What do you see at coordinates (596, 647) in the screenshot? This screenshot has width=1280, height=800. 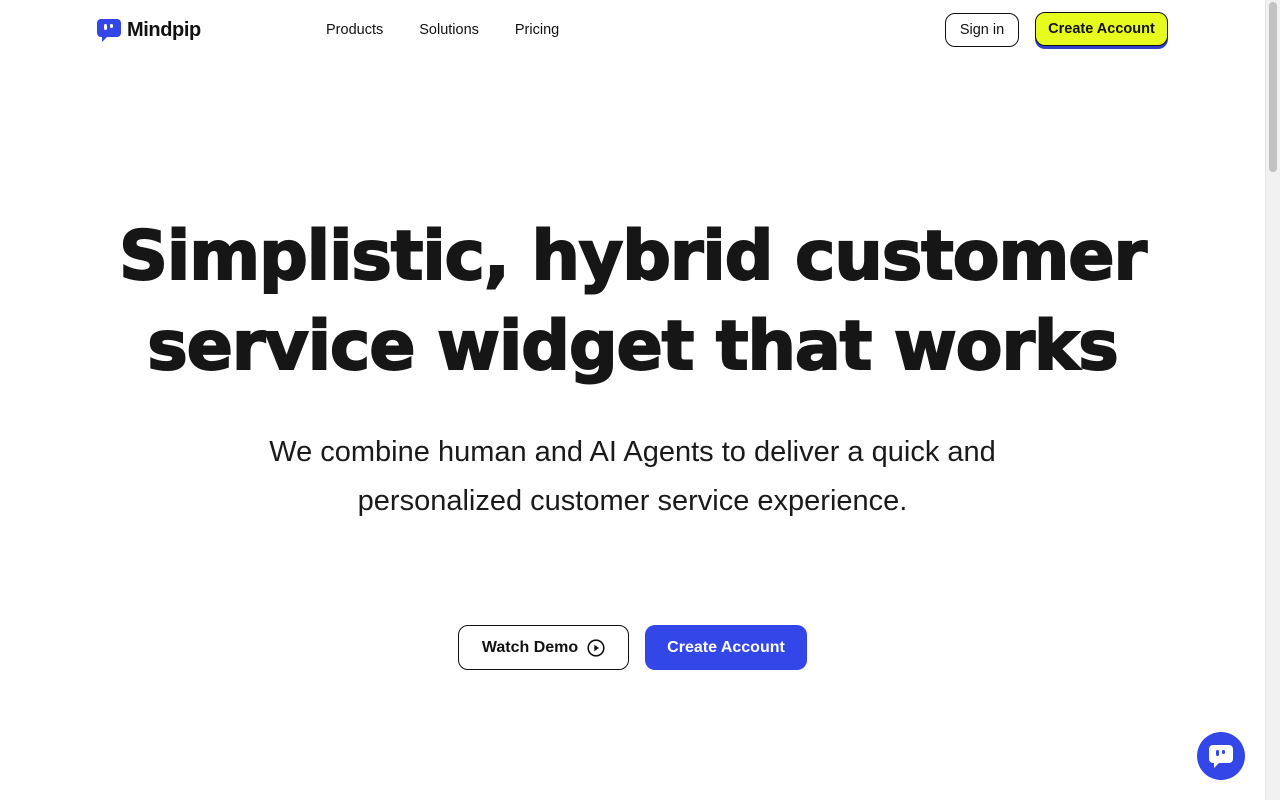 I see `play-circle-icon` at bounding box center [596, 647].